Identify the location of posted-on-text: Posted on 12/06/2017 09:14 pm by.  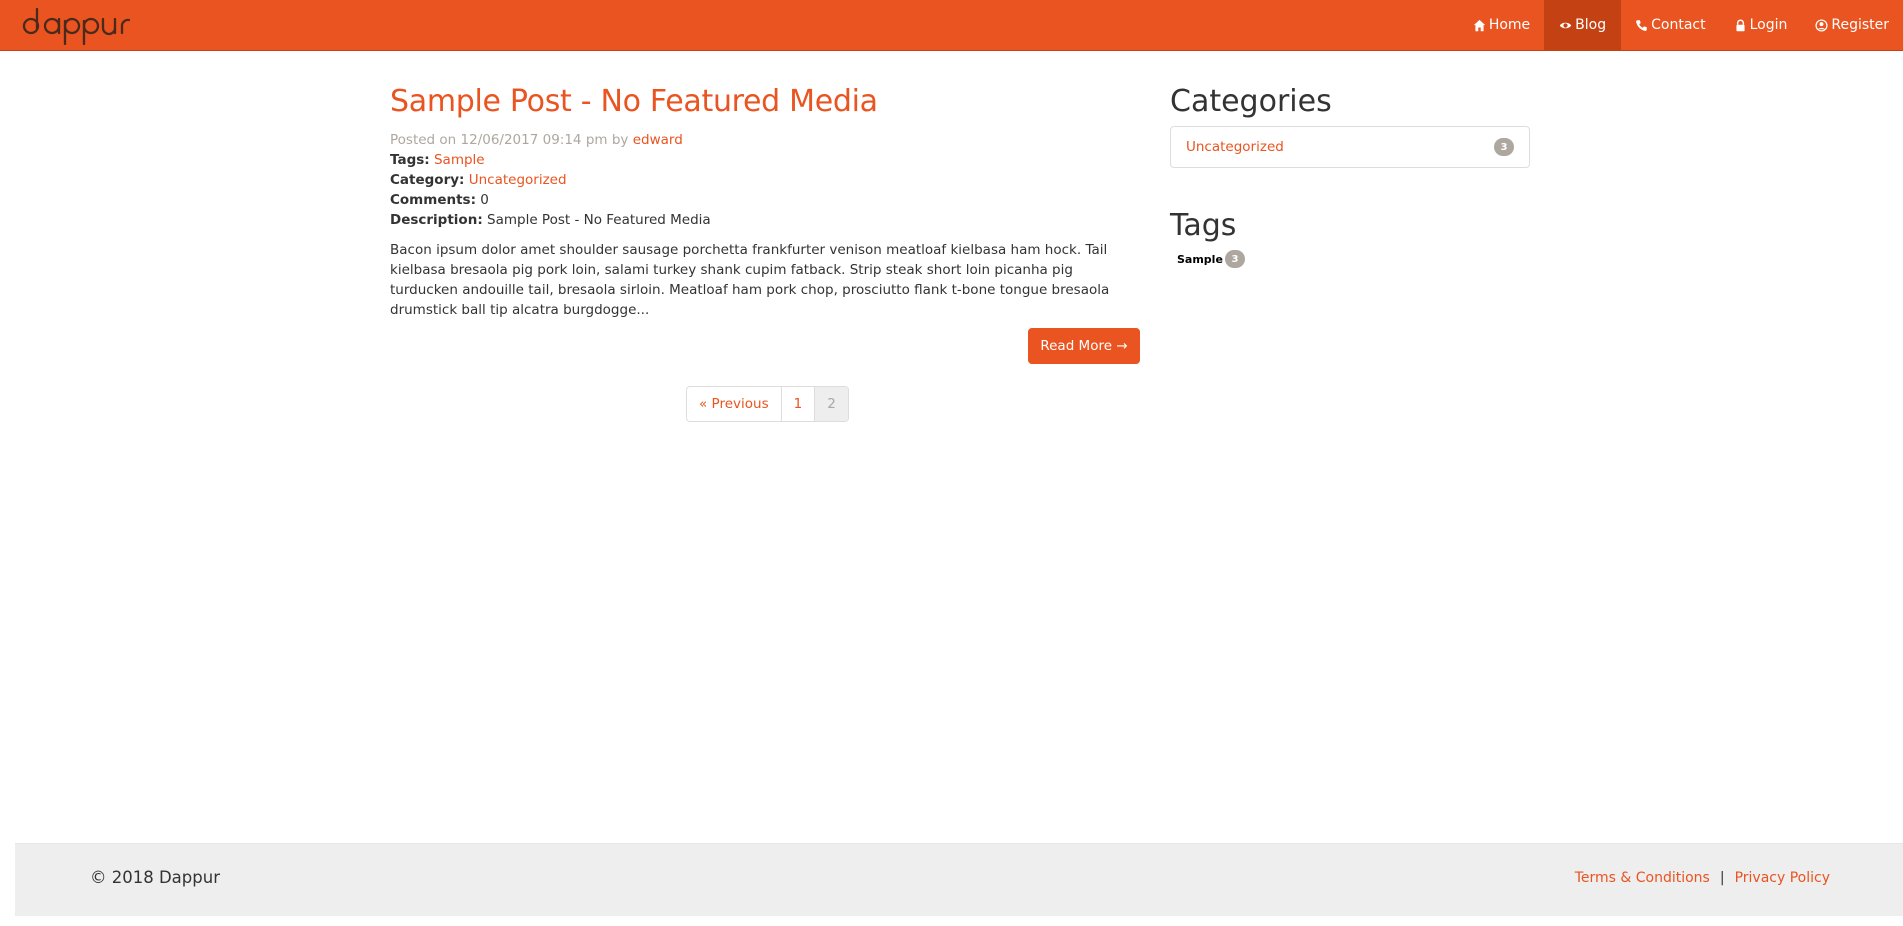
(509, 140).